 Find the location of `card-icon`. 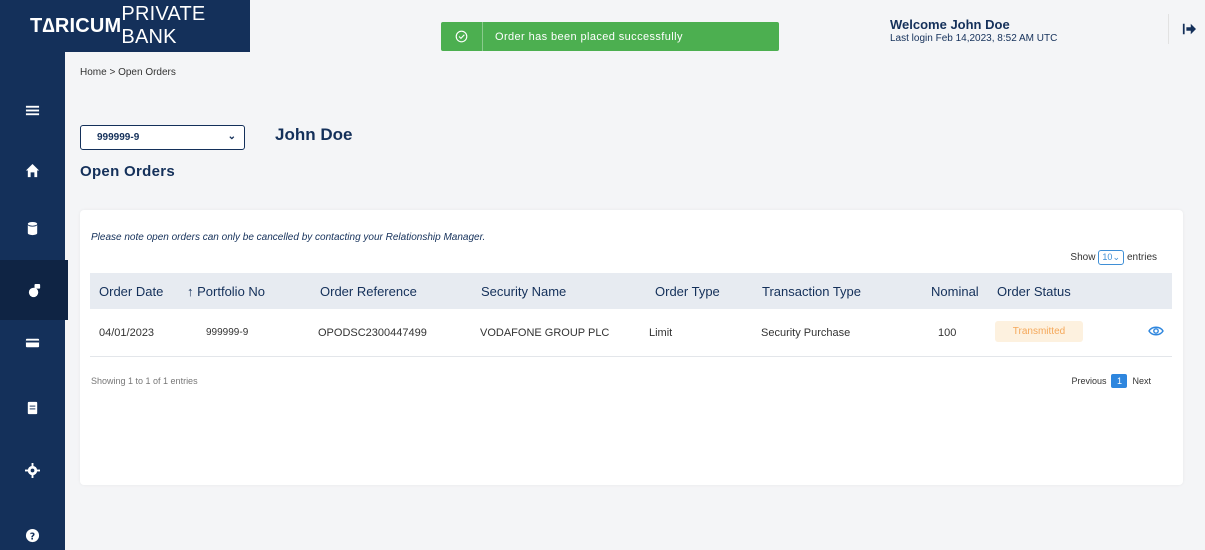

card-icon is located at coordinates (32, 342).